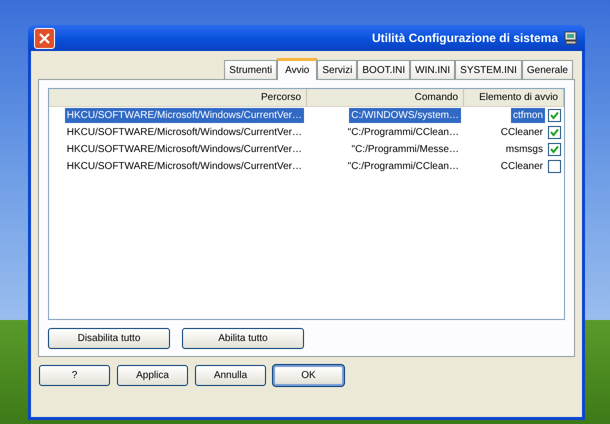 The image size is (610, 424). I want to click on tab: Strumenti, so click(251, 69).